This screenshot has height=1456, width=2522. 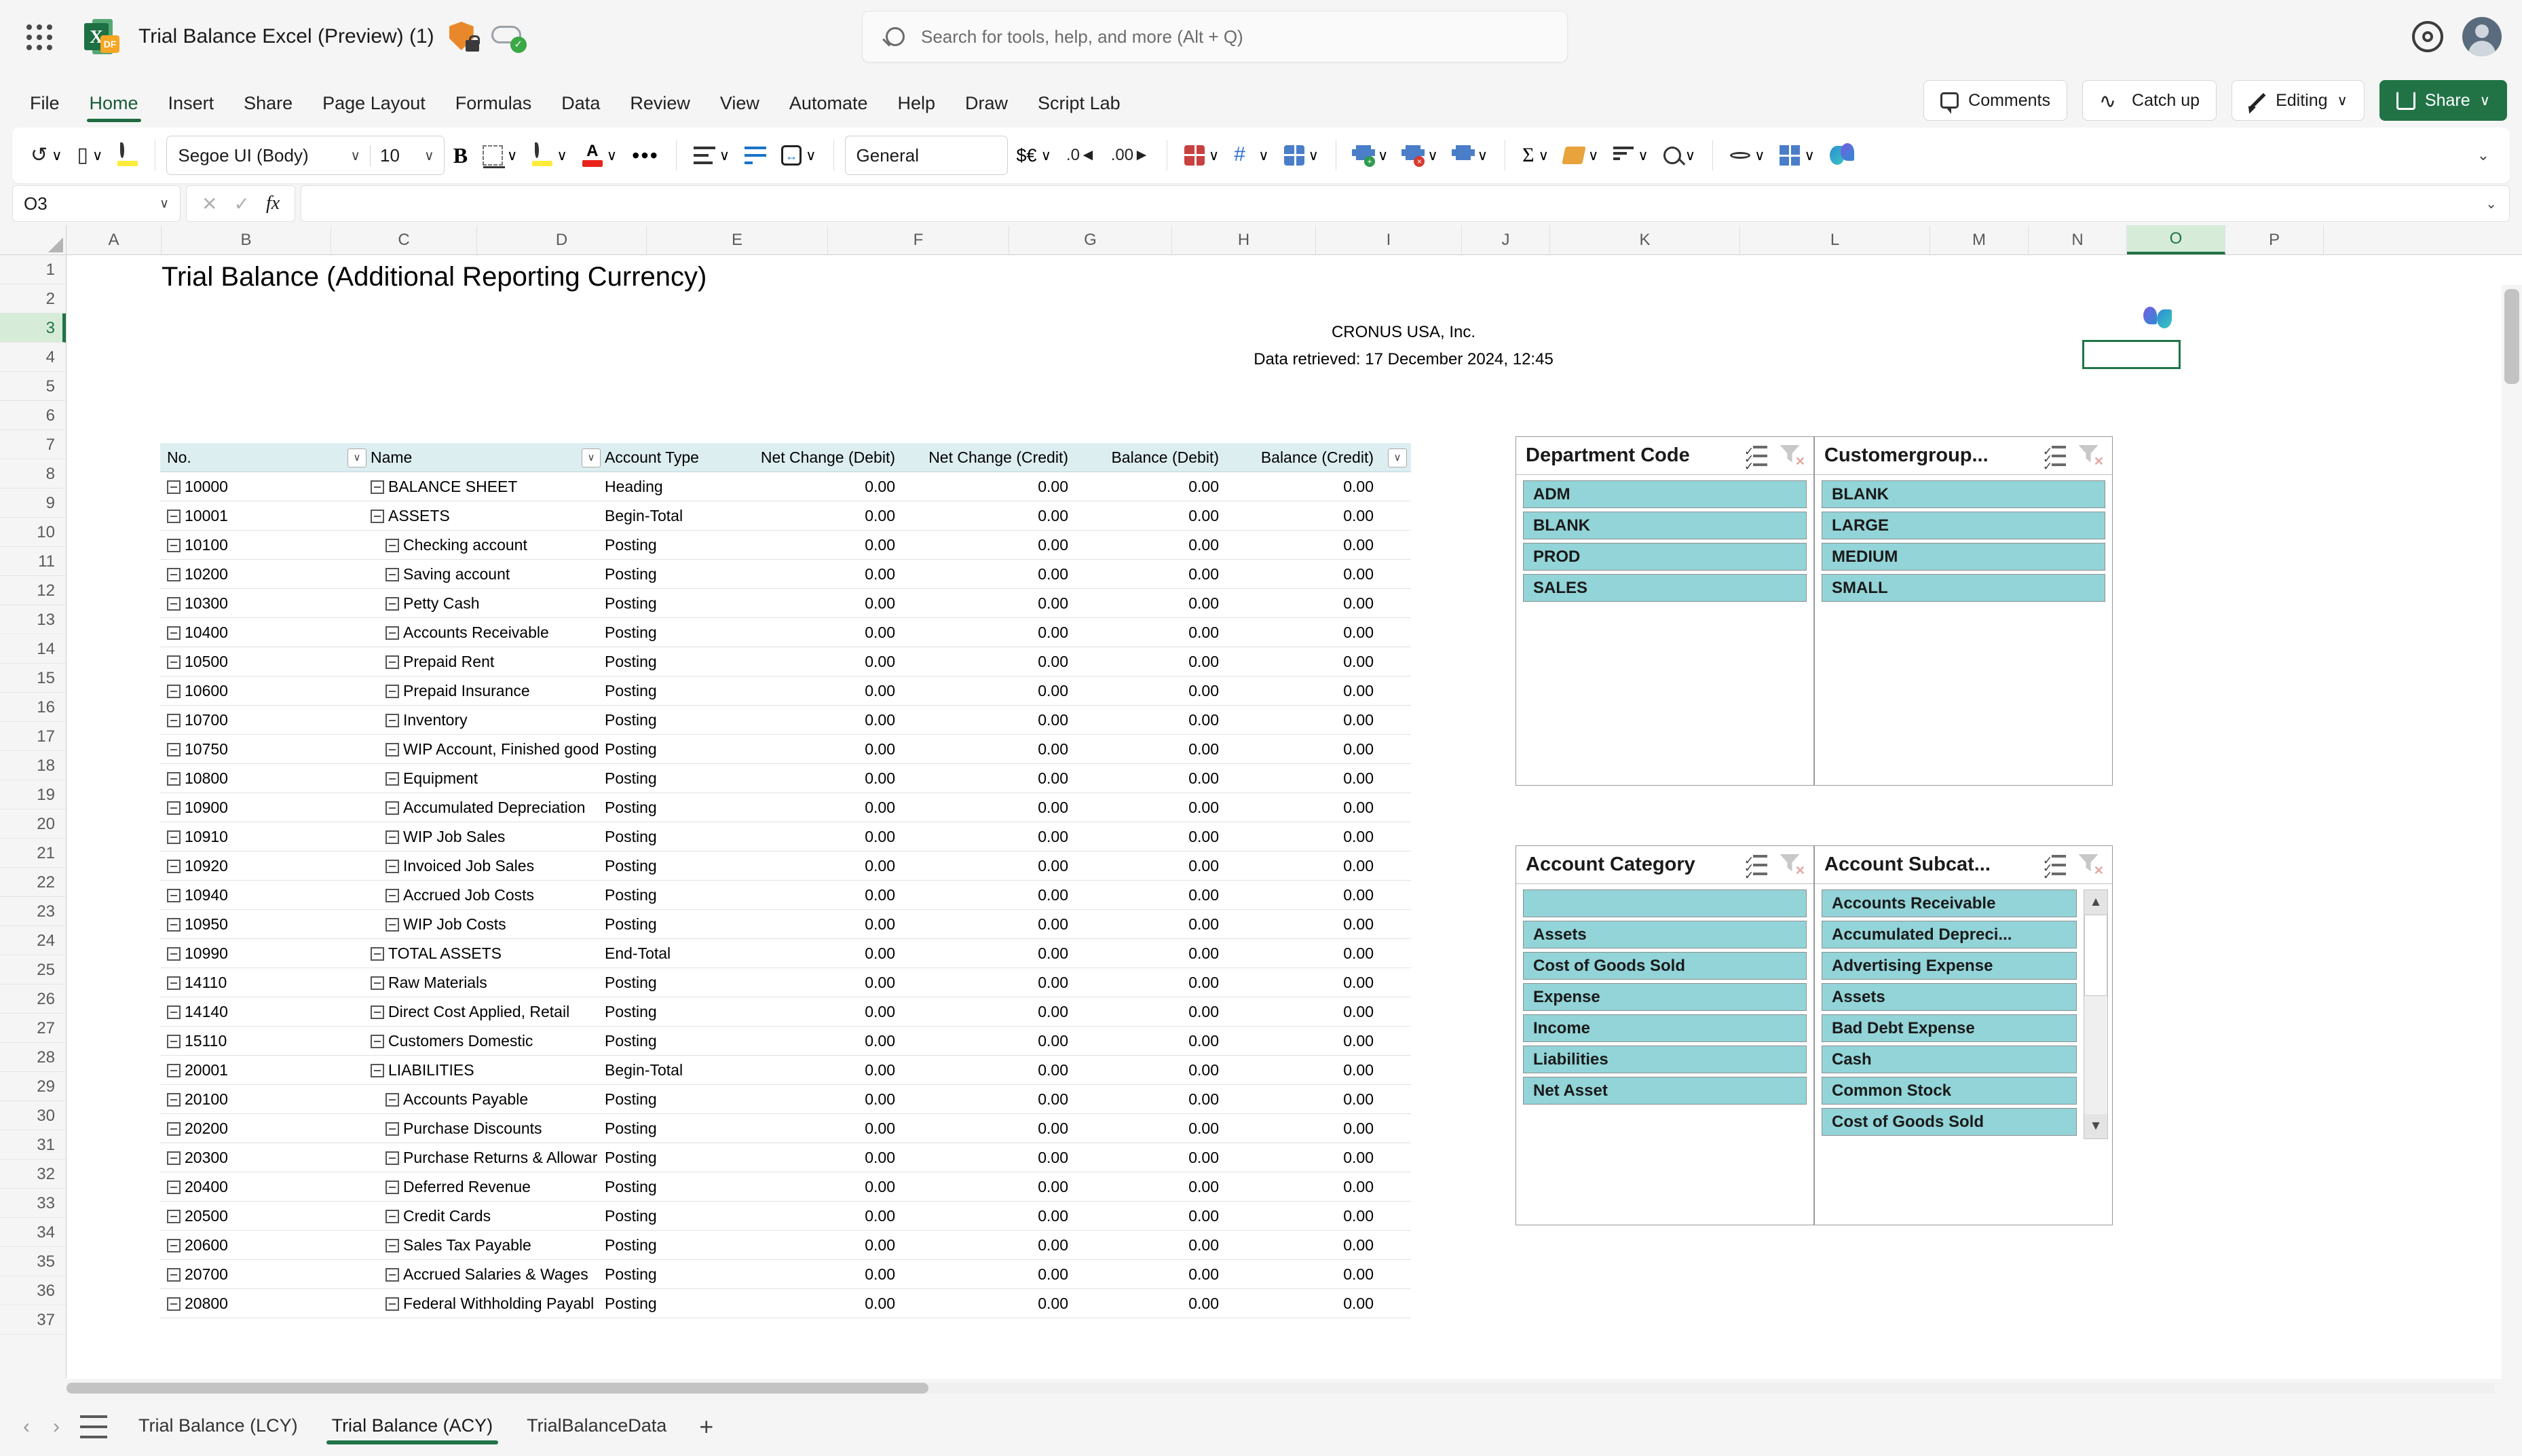 I want to click on slicer-item: Liabilities, so click(x=1665, y=1059).